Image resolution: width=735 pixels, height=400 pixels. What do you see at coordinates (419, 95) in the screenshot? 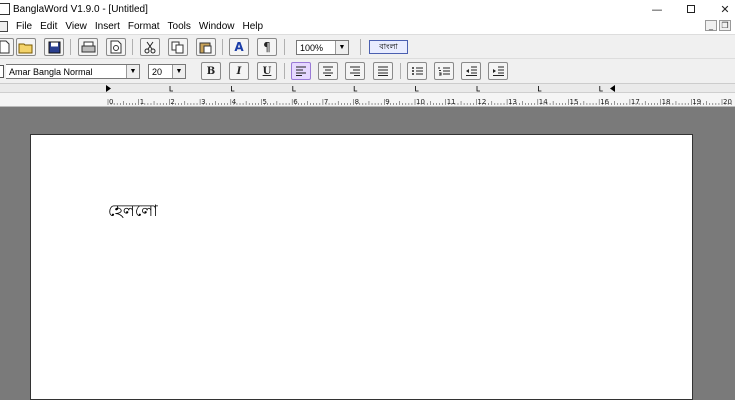
I see `ruler-scale: 0 1 2 3 4 5 6 7 8 9 10 11 12 13 14 15 16 17 18 19 20` at bounding box center [419, 95].